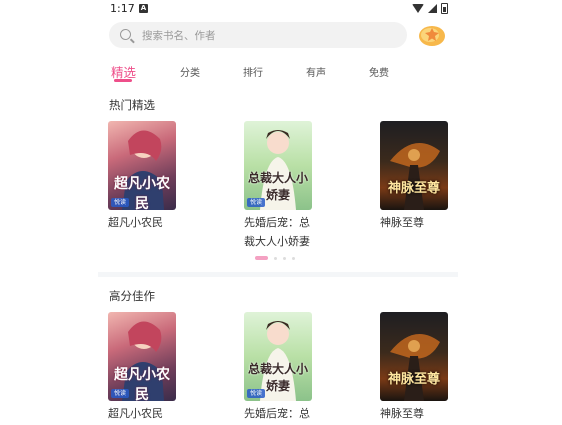  I want to click on carousel-indicator, so click(275, 258).